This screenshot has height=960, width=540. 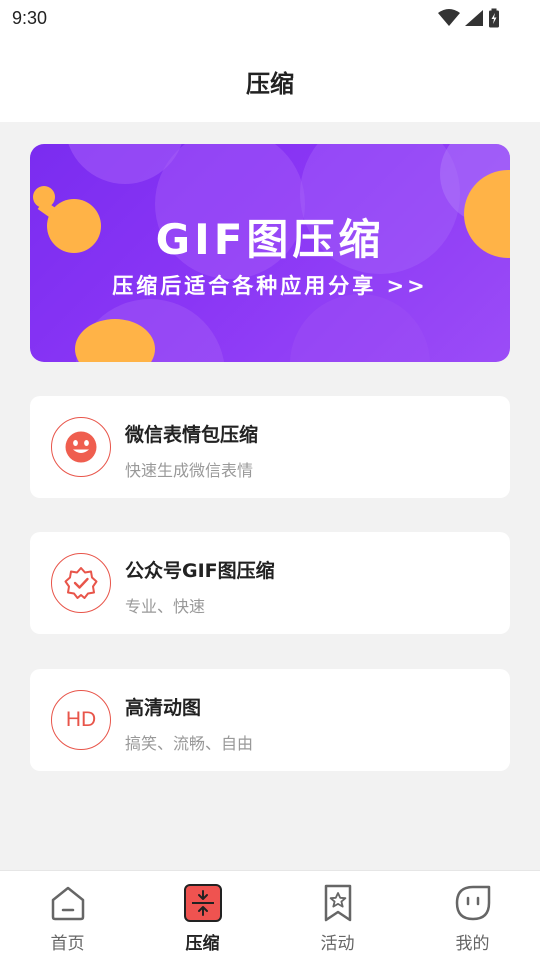 I want to click on home-icon, so click(x=68, y=903).